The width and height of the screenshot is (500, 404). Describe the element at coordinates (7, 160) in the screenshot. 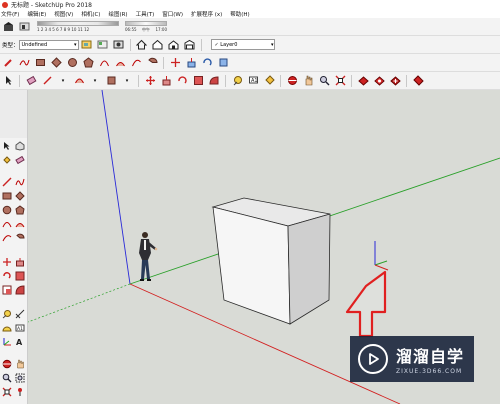

I see `paint-icon` at that location.